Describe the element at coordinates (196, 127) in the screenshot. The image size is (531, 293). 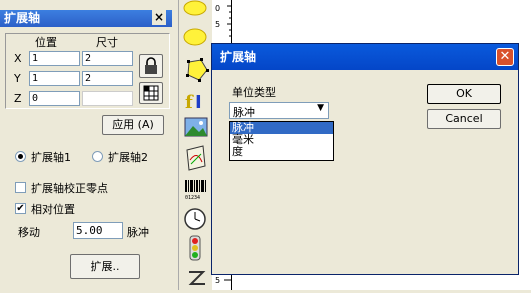
I see `image-tool-icon` at that location.